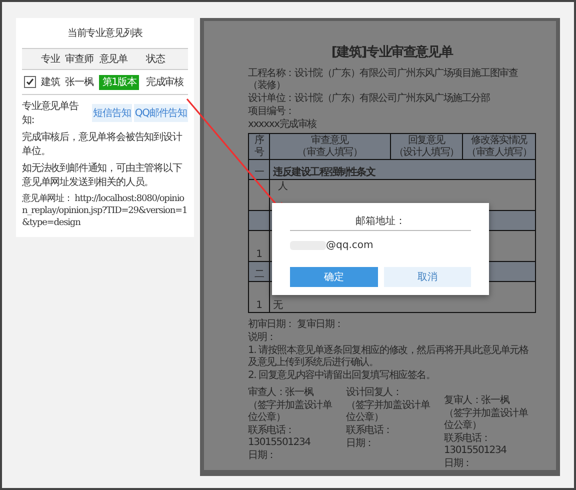  Describe the element at coordinates (161, 113) in the screenshot. I see `notify-link: QQ邮件告知` at that location.